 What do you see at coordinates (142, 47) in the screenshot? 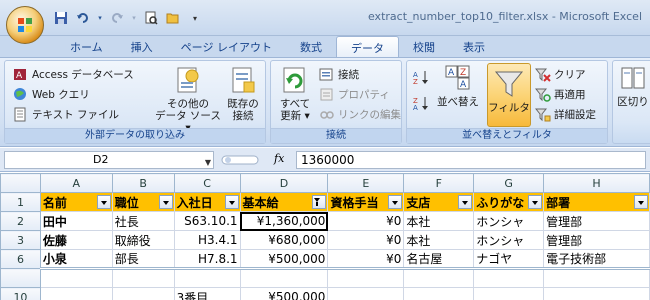
I see `tab-insert: 挿入` at bounding box center [142, 47].